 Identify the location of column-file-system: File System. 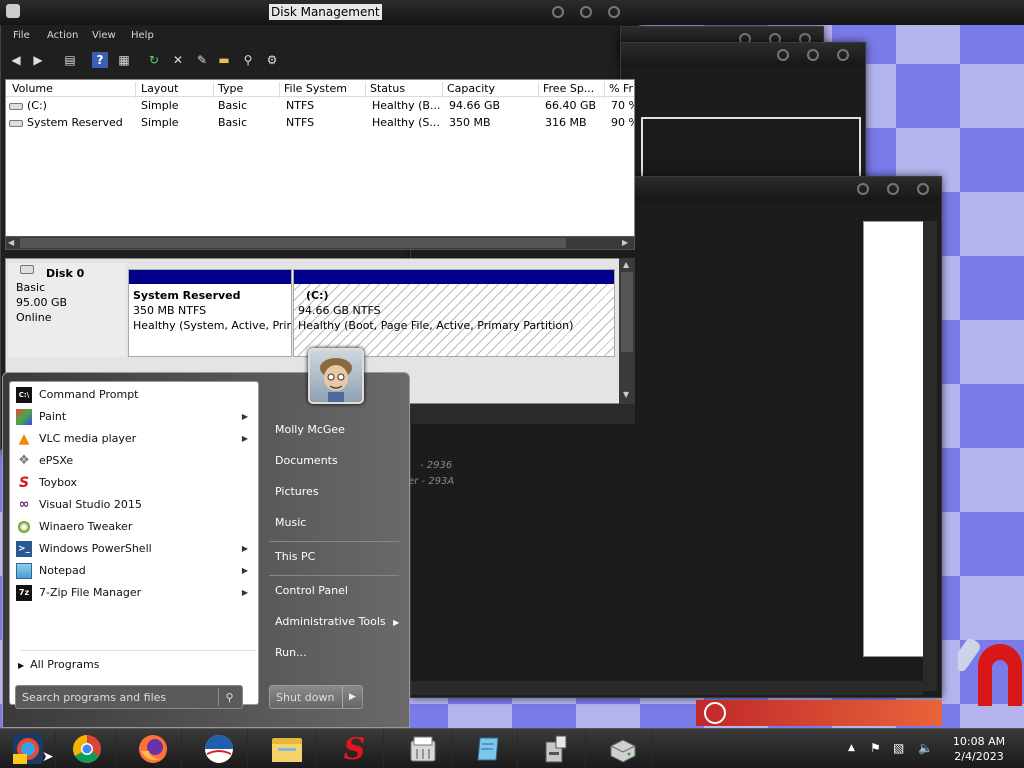
(323, 90).